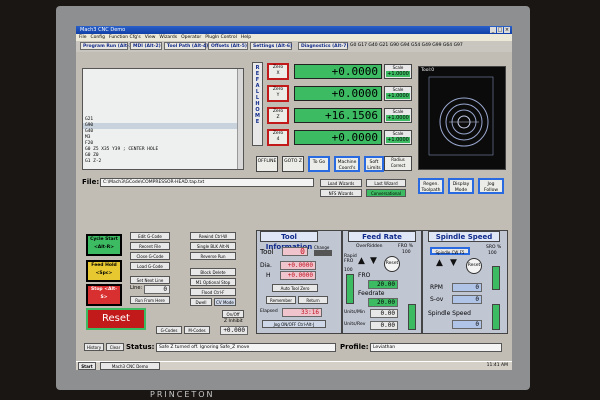  I want to click on feed-up-icon: ▲, so click(361, 261).